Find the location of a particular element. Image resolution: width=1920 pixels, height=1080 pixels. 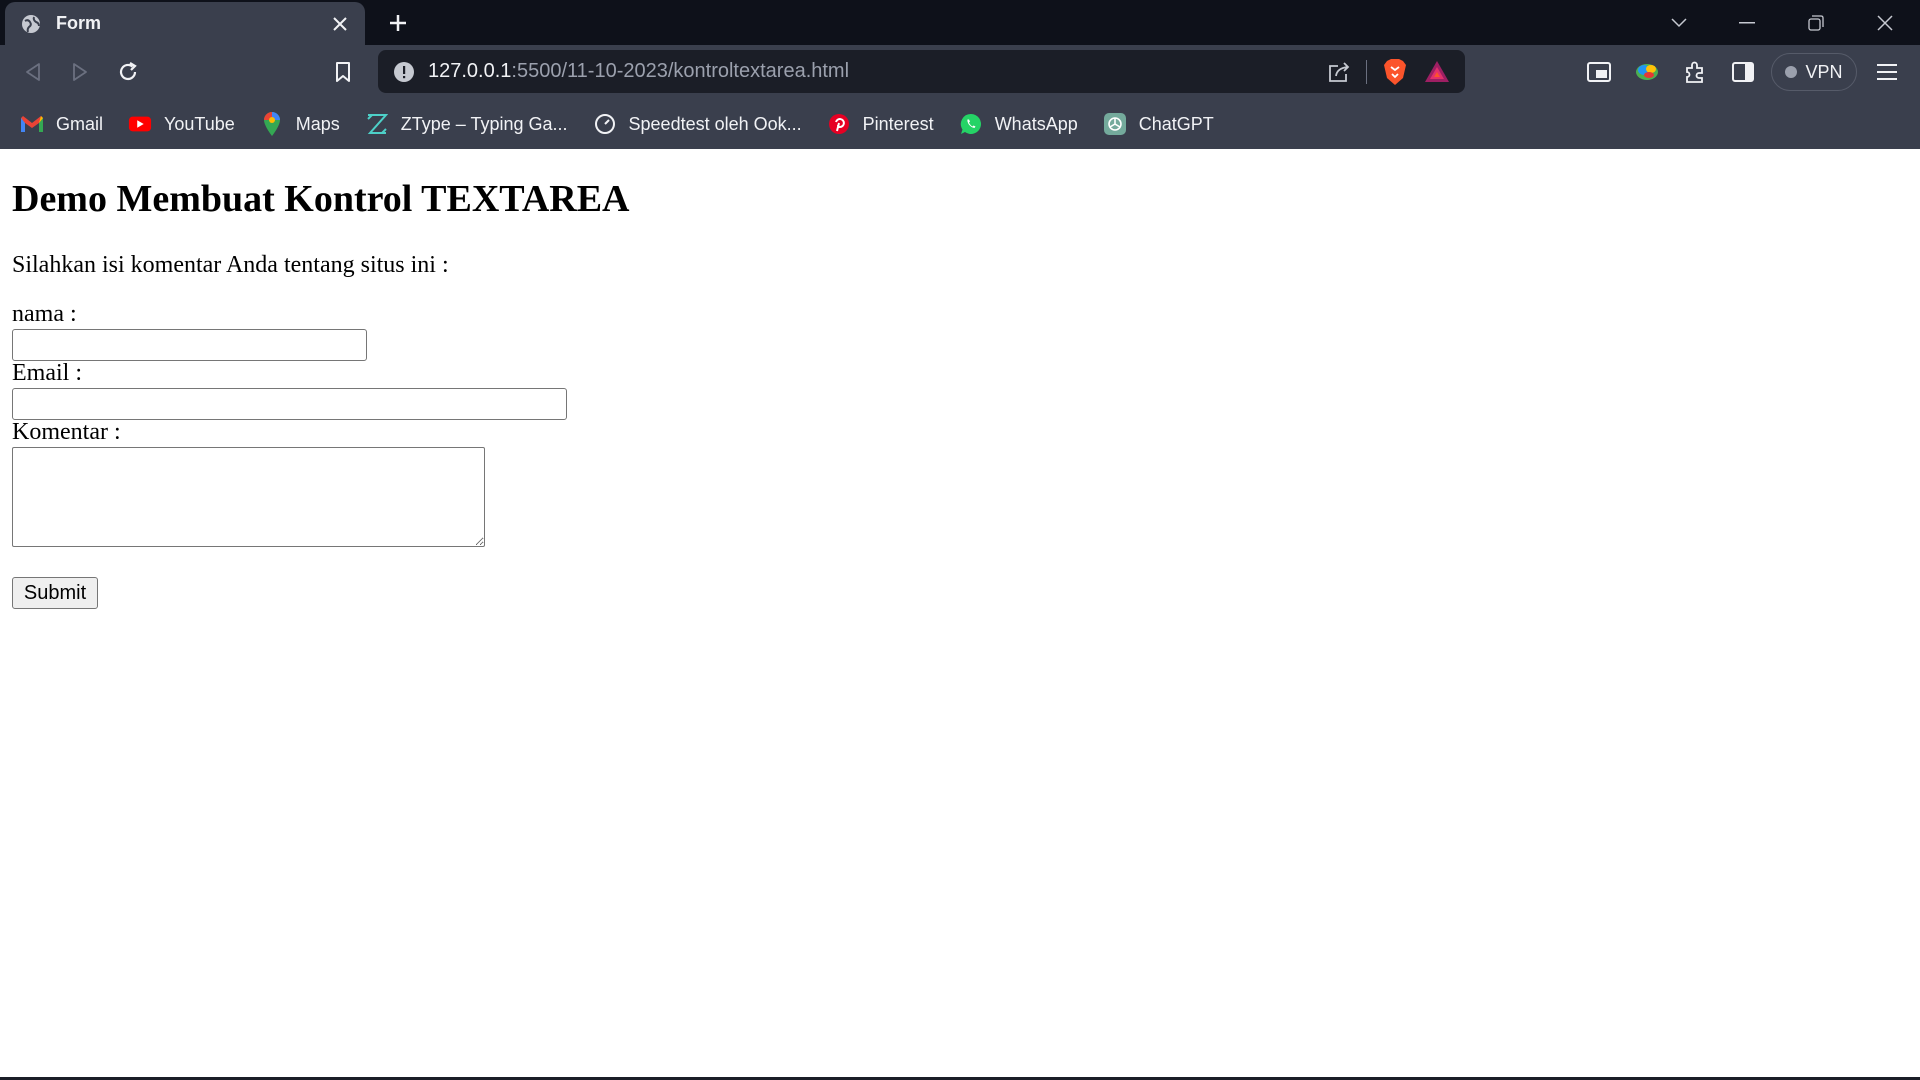

tab-title: Form is located at coordinates (78, 23).